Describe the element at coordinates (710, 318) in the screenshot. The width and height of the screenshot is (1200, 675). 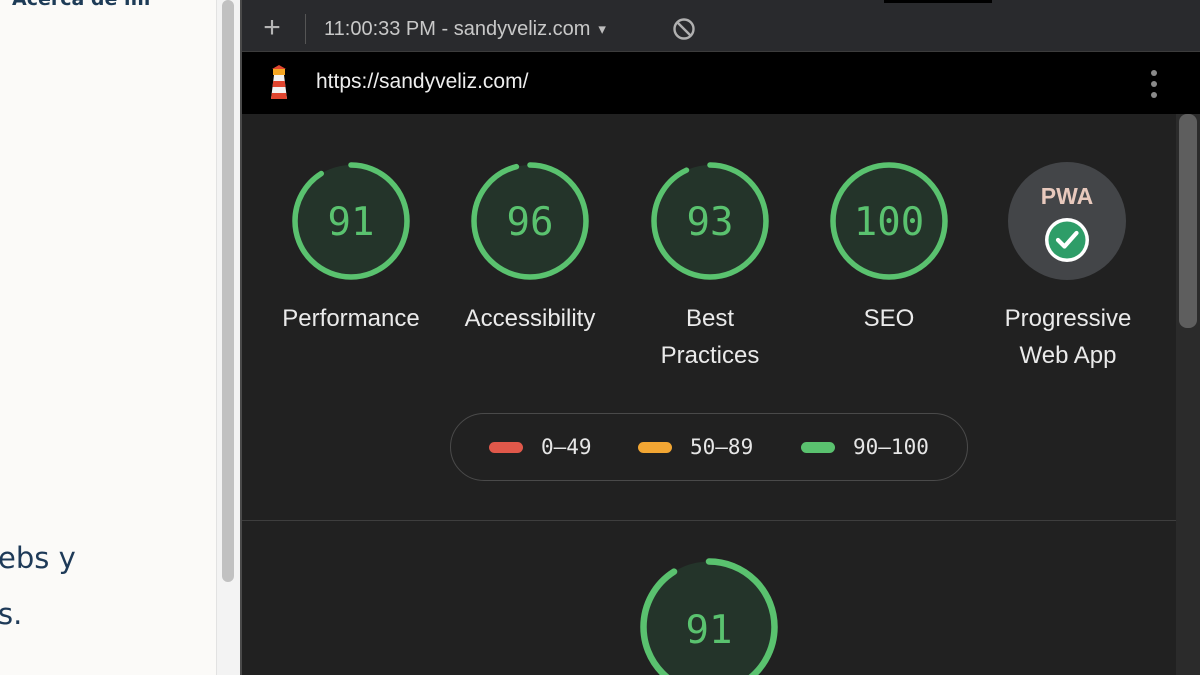
I see `category-label-line: Best` at that location.